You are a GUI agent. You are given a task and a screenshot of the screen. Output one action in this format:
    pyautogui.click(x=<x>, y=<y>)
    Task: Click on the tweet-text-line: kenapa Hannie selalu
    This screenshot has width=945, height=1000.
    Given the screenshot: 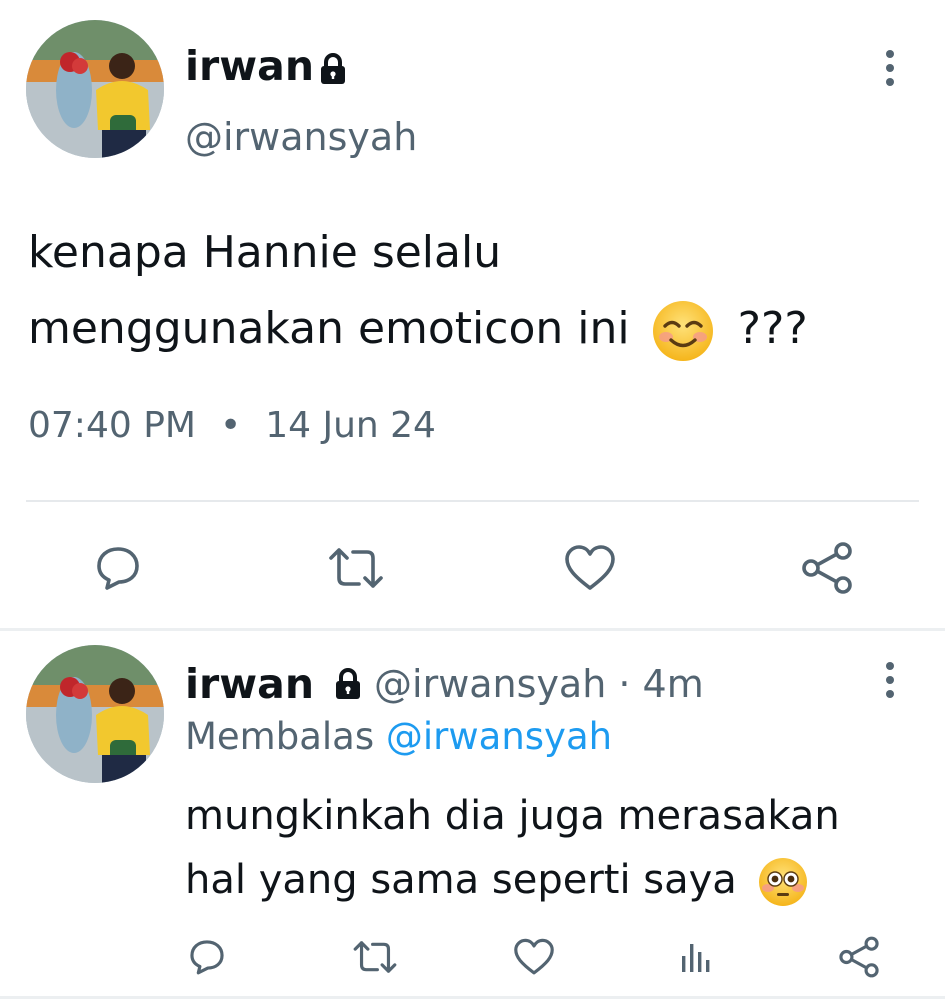 What is the action you would take?
    pyautogui.click(x=265, y=252)
    